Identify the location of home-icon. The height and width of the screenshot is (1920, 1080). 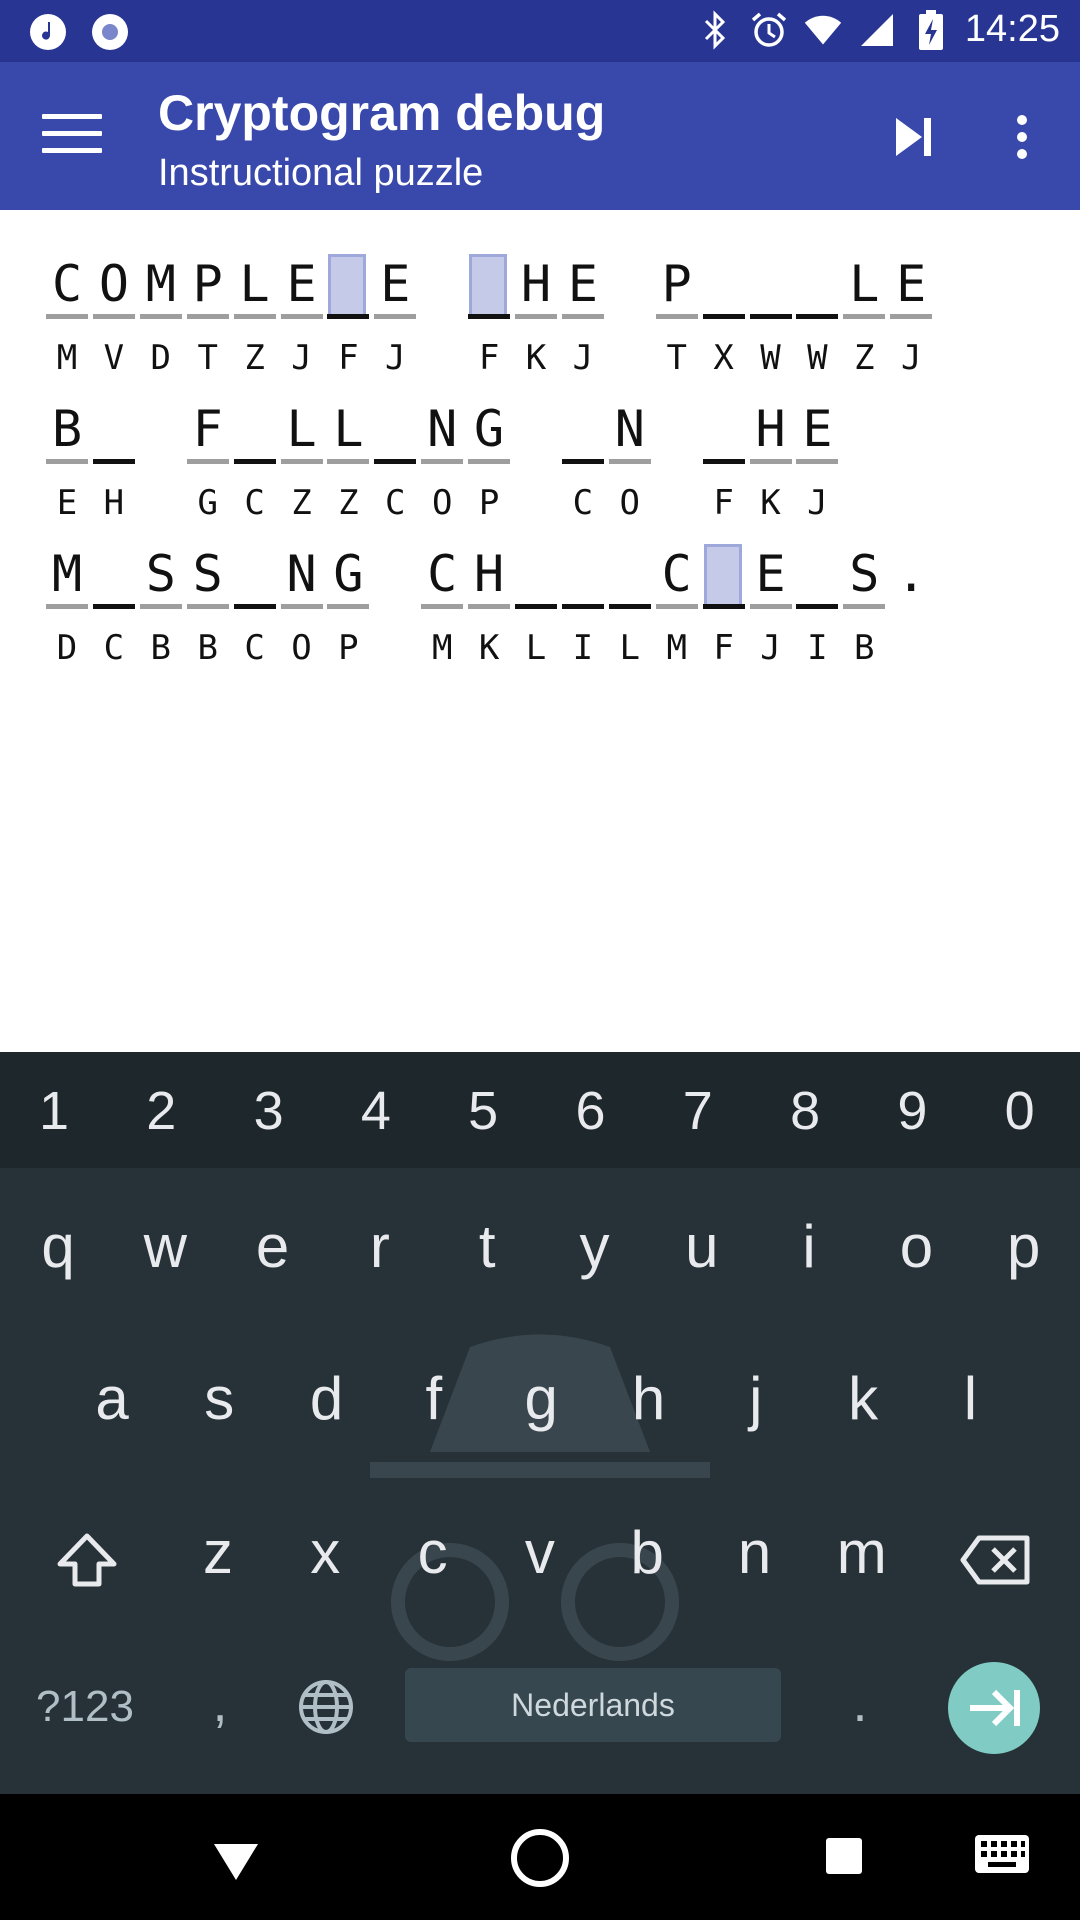
(540, 1858).